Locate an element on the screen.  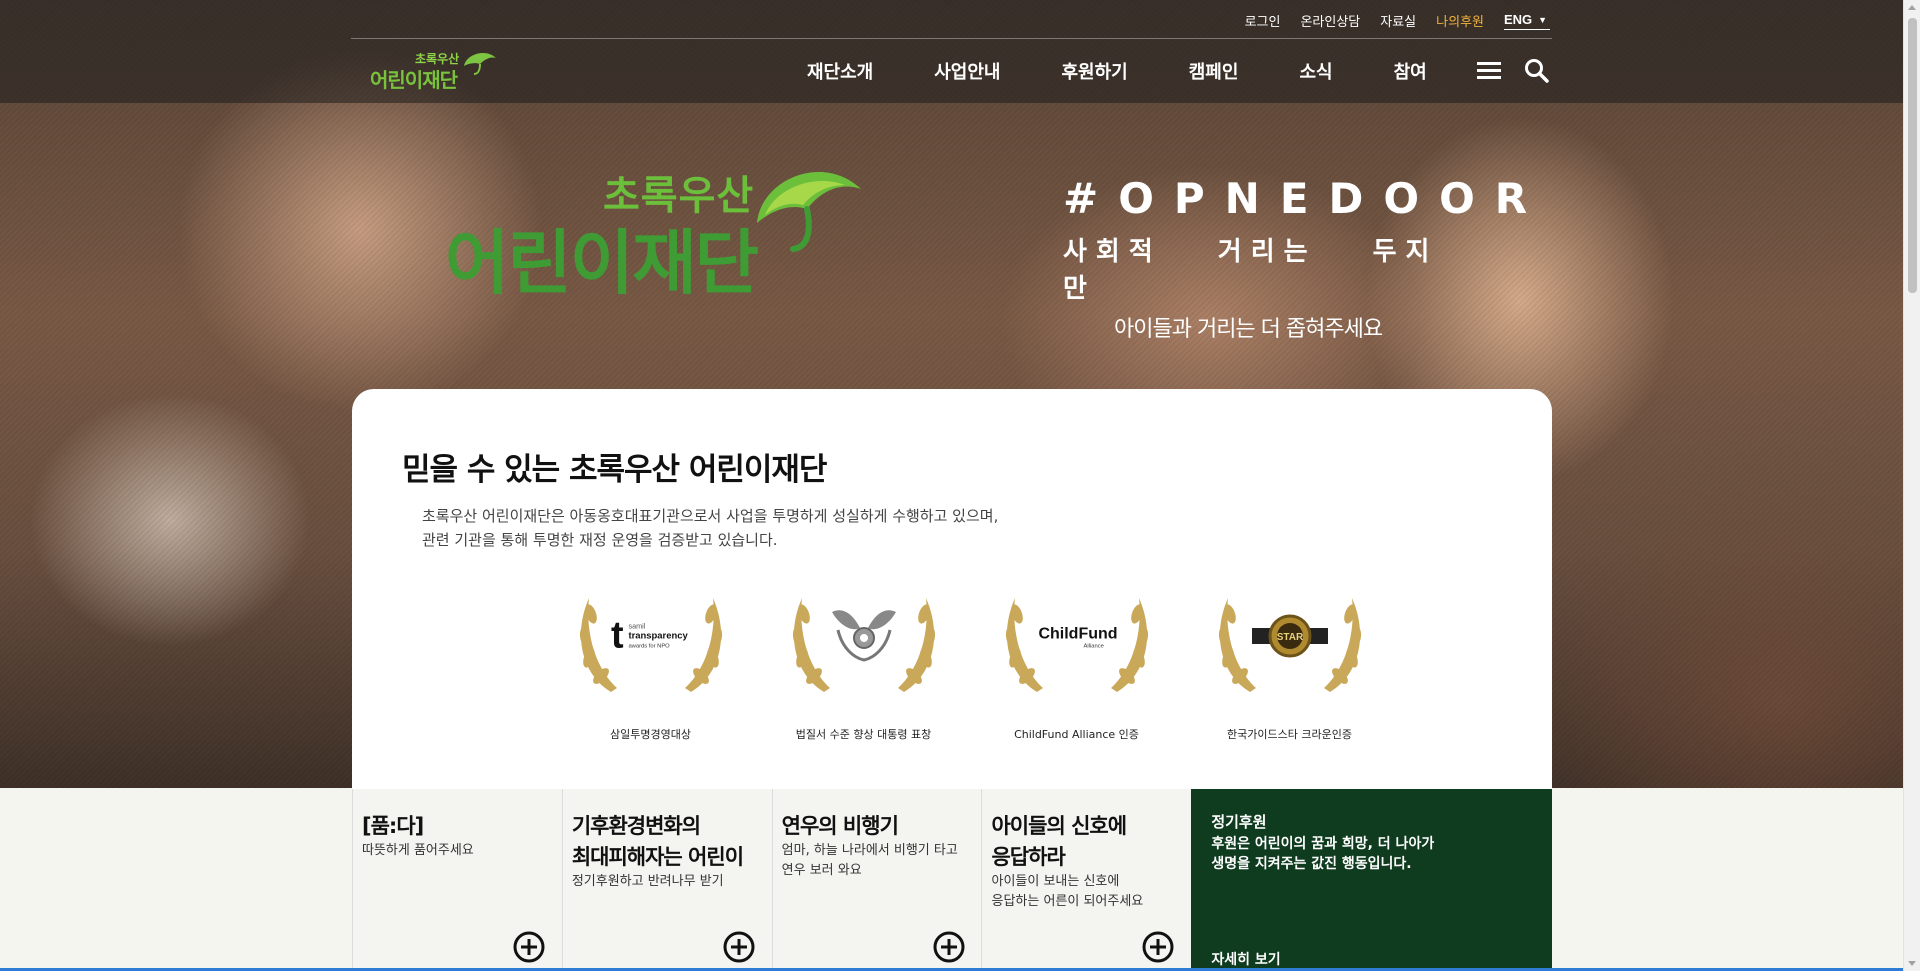
utility-links: 로그인 온라인상담 자료실 나의후원 ENG ▼ is located at coordinates (1397, 20).